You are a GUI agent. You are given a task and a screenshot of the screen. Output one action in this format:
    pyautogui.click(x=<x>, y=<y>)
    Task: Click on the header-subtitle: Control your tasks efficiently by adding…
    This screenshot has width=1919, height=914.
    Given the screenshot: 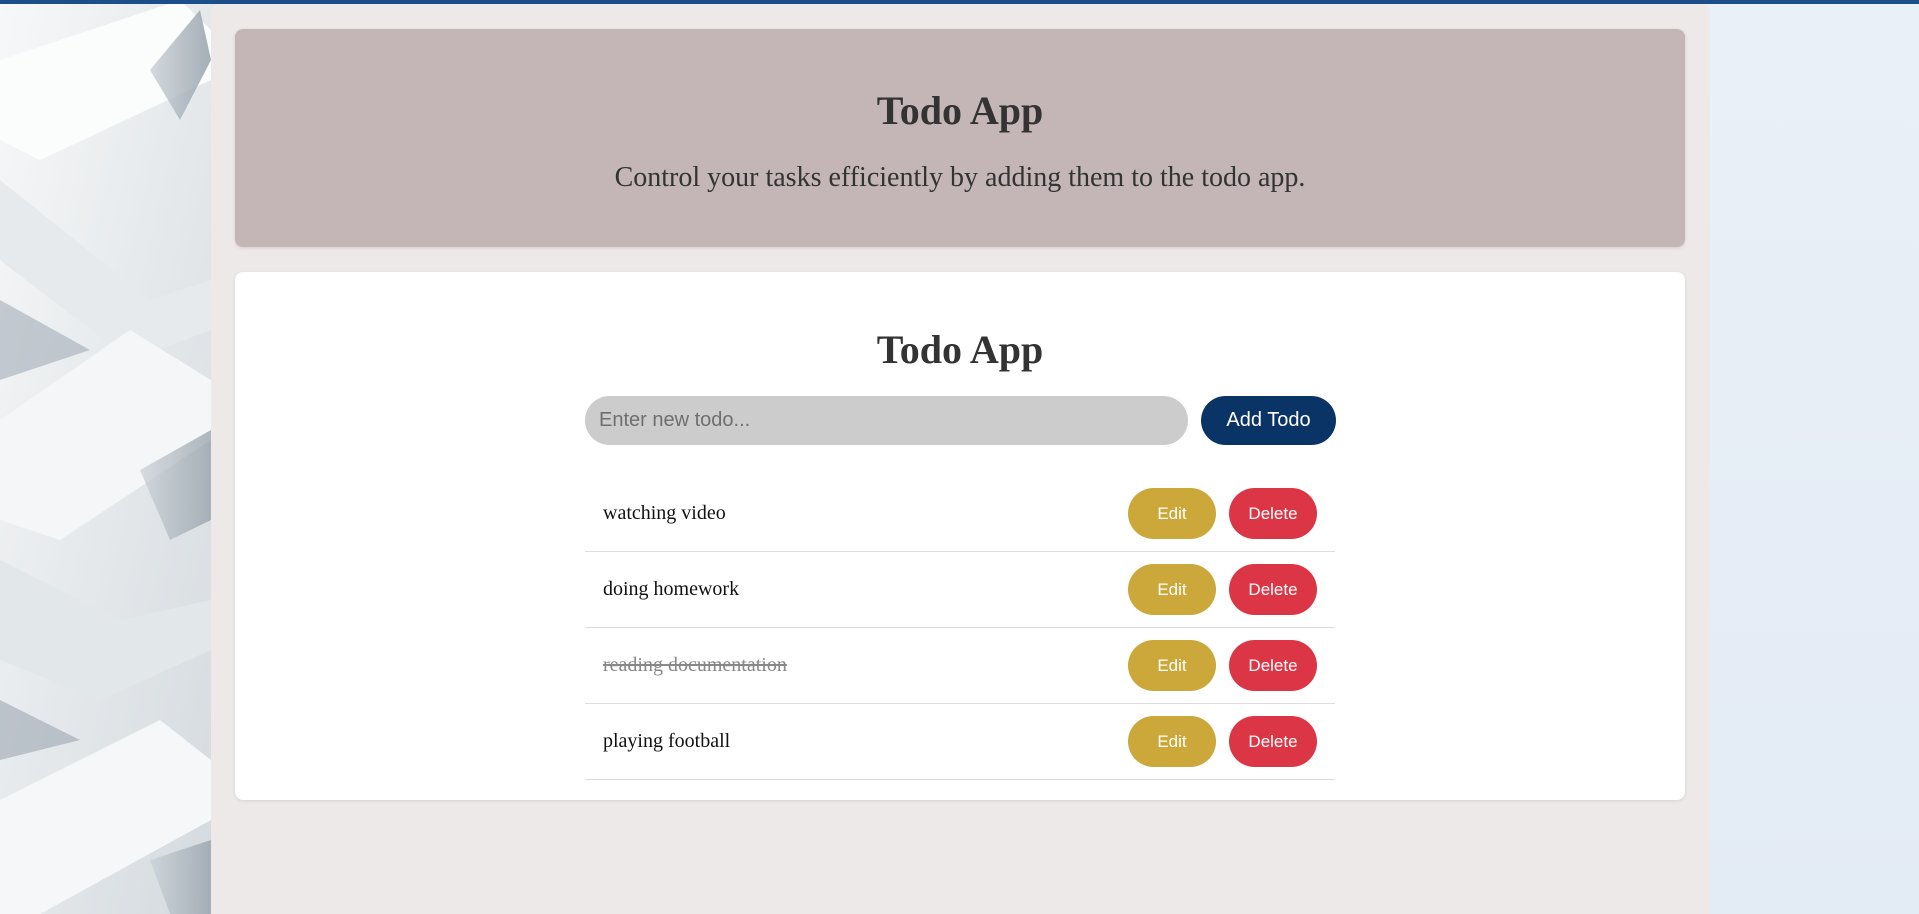 What is the action you would take?
    pyautogui.click(x=960, y=177)
    